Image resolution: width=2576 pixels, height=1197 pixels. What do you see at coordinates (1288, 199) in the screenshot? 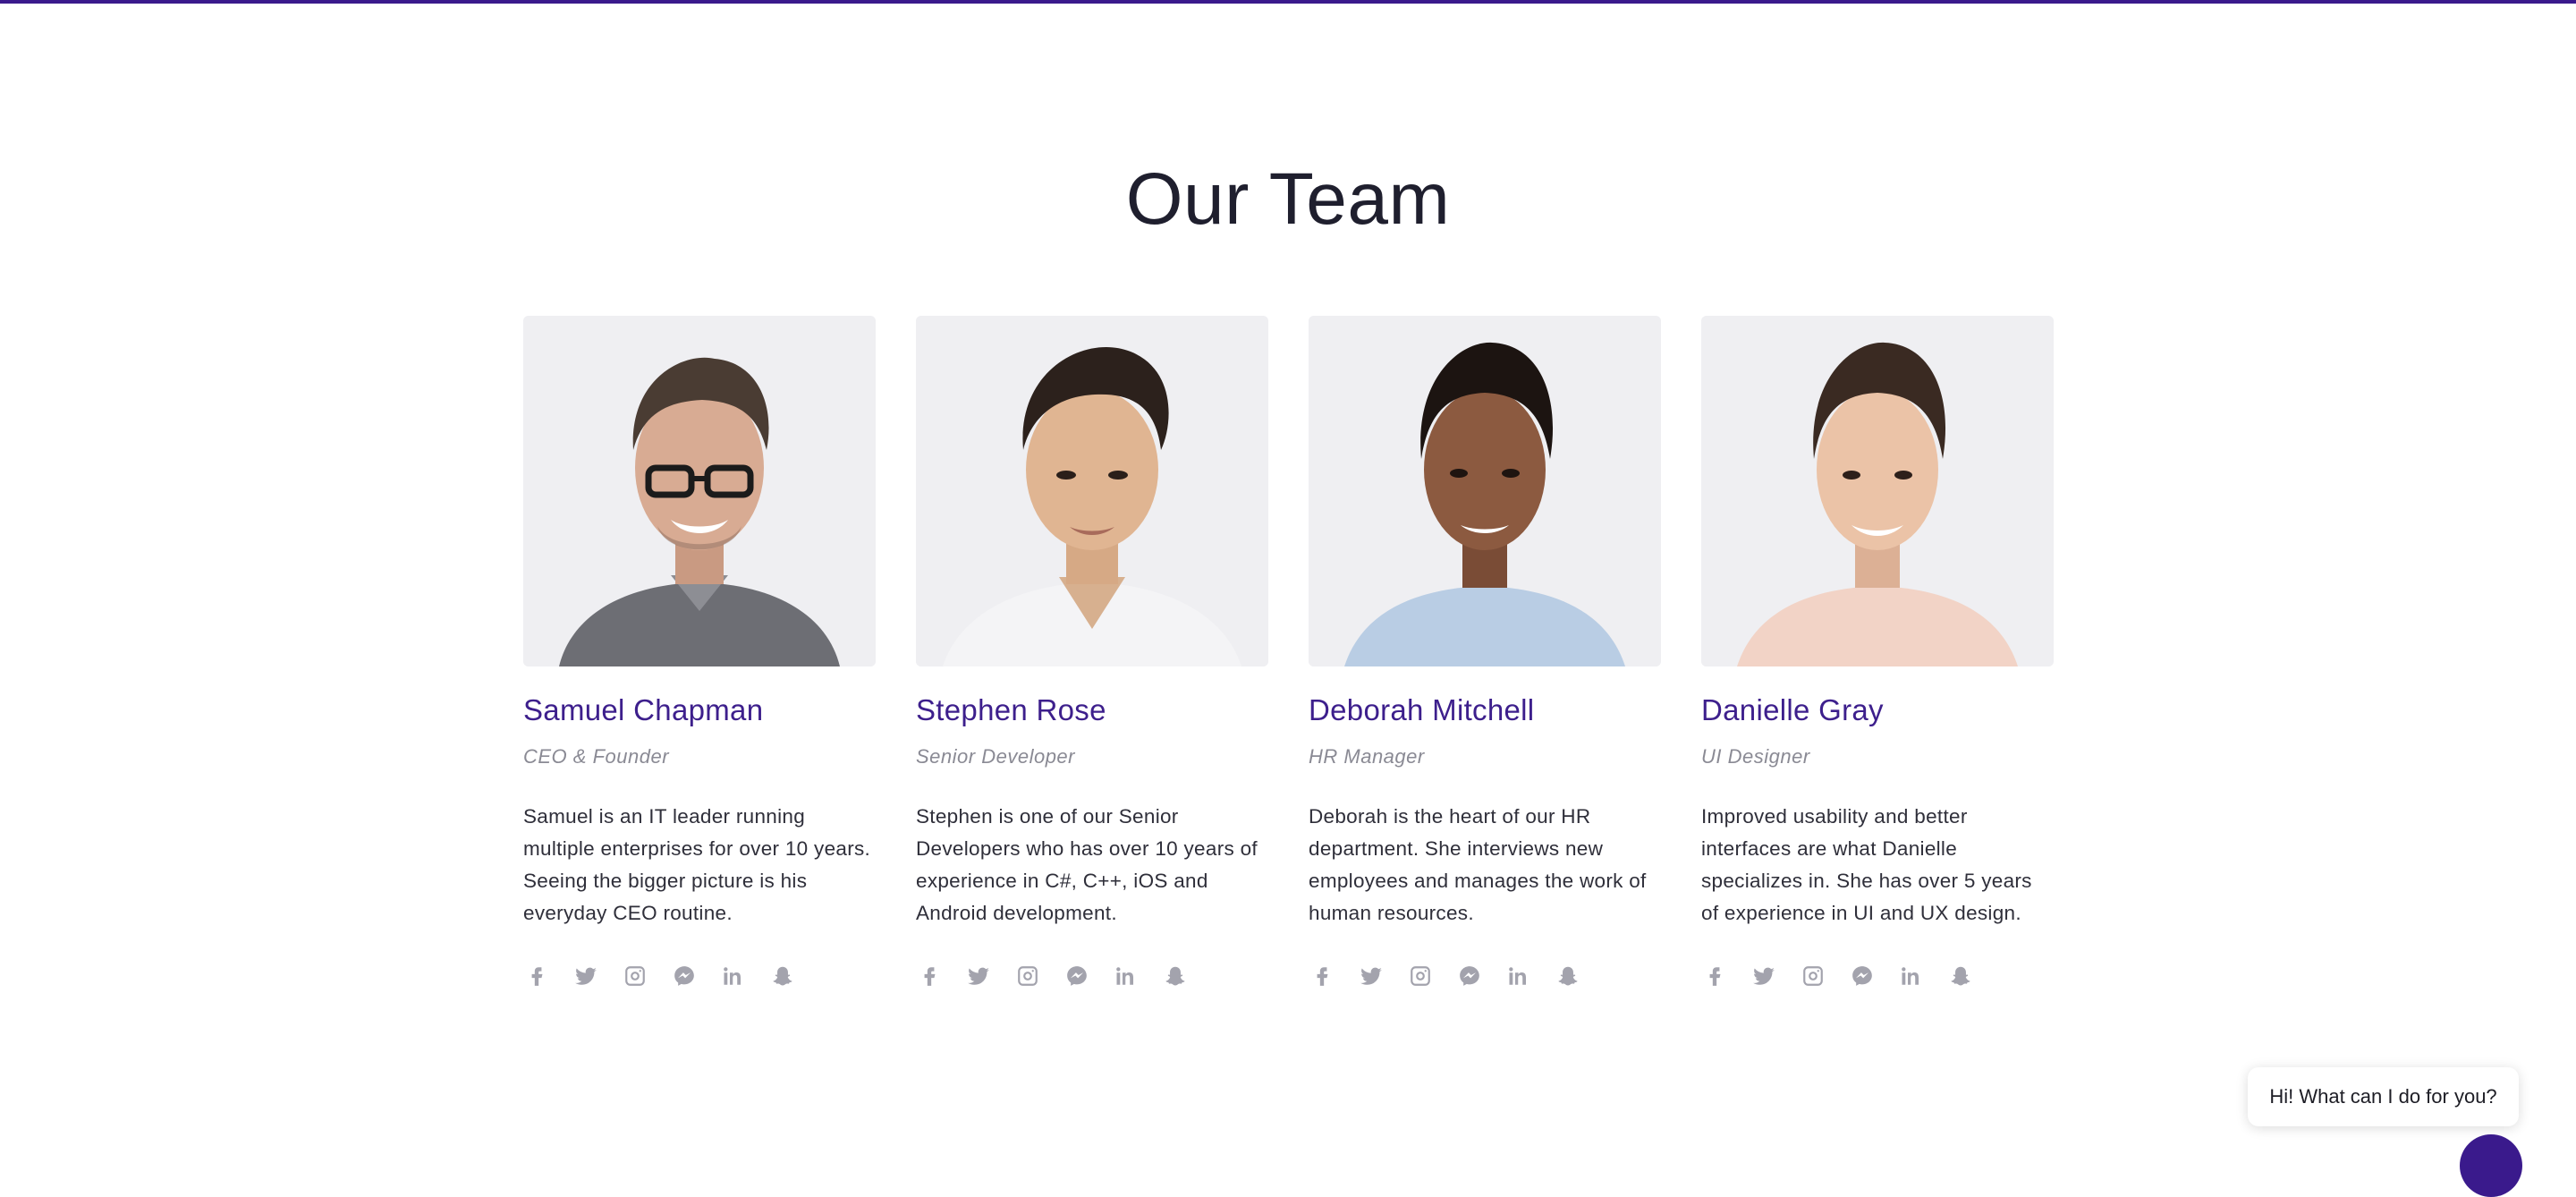
I see `section-title: Our Team` at bounding box center [1288, 199].